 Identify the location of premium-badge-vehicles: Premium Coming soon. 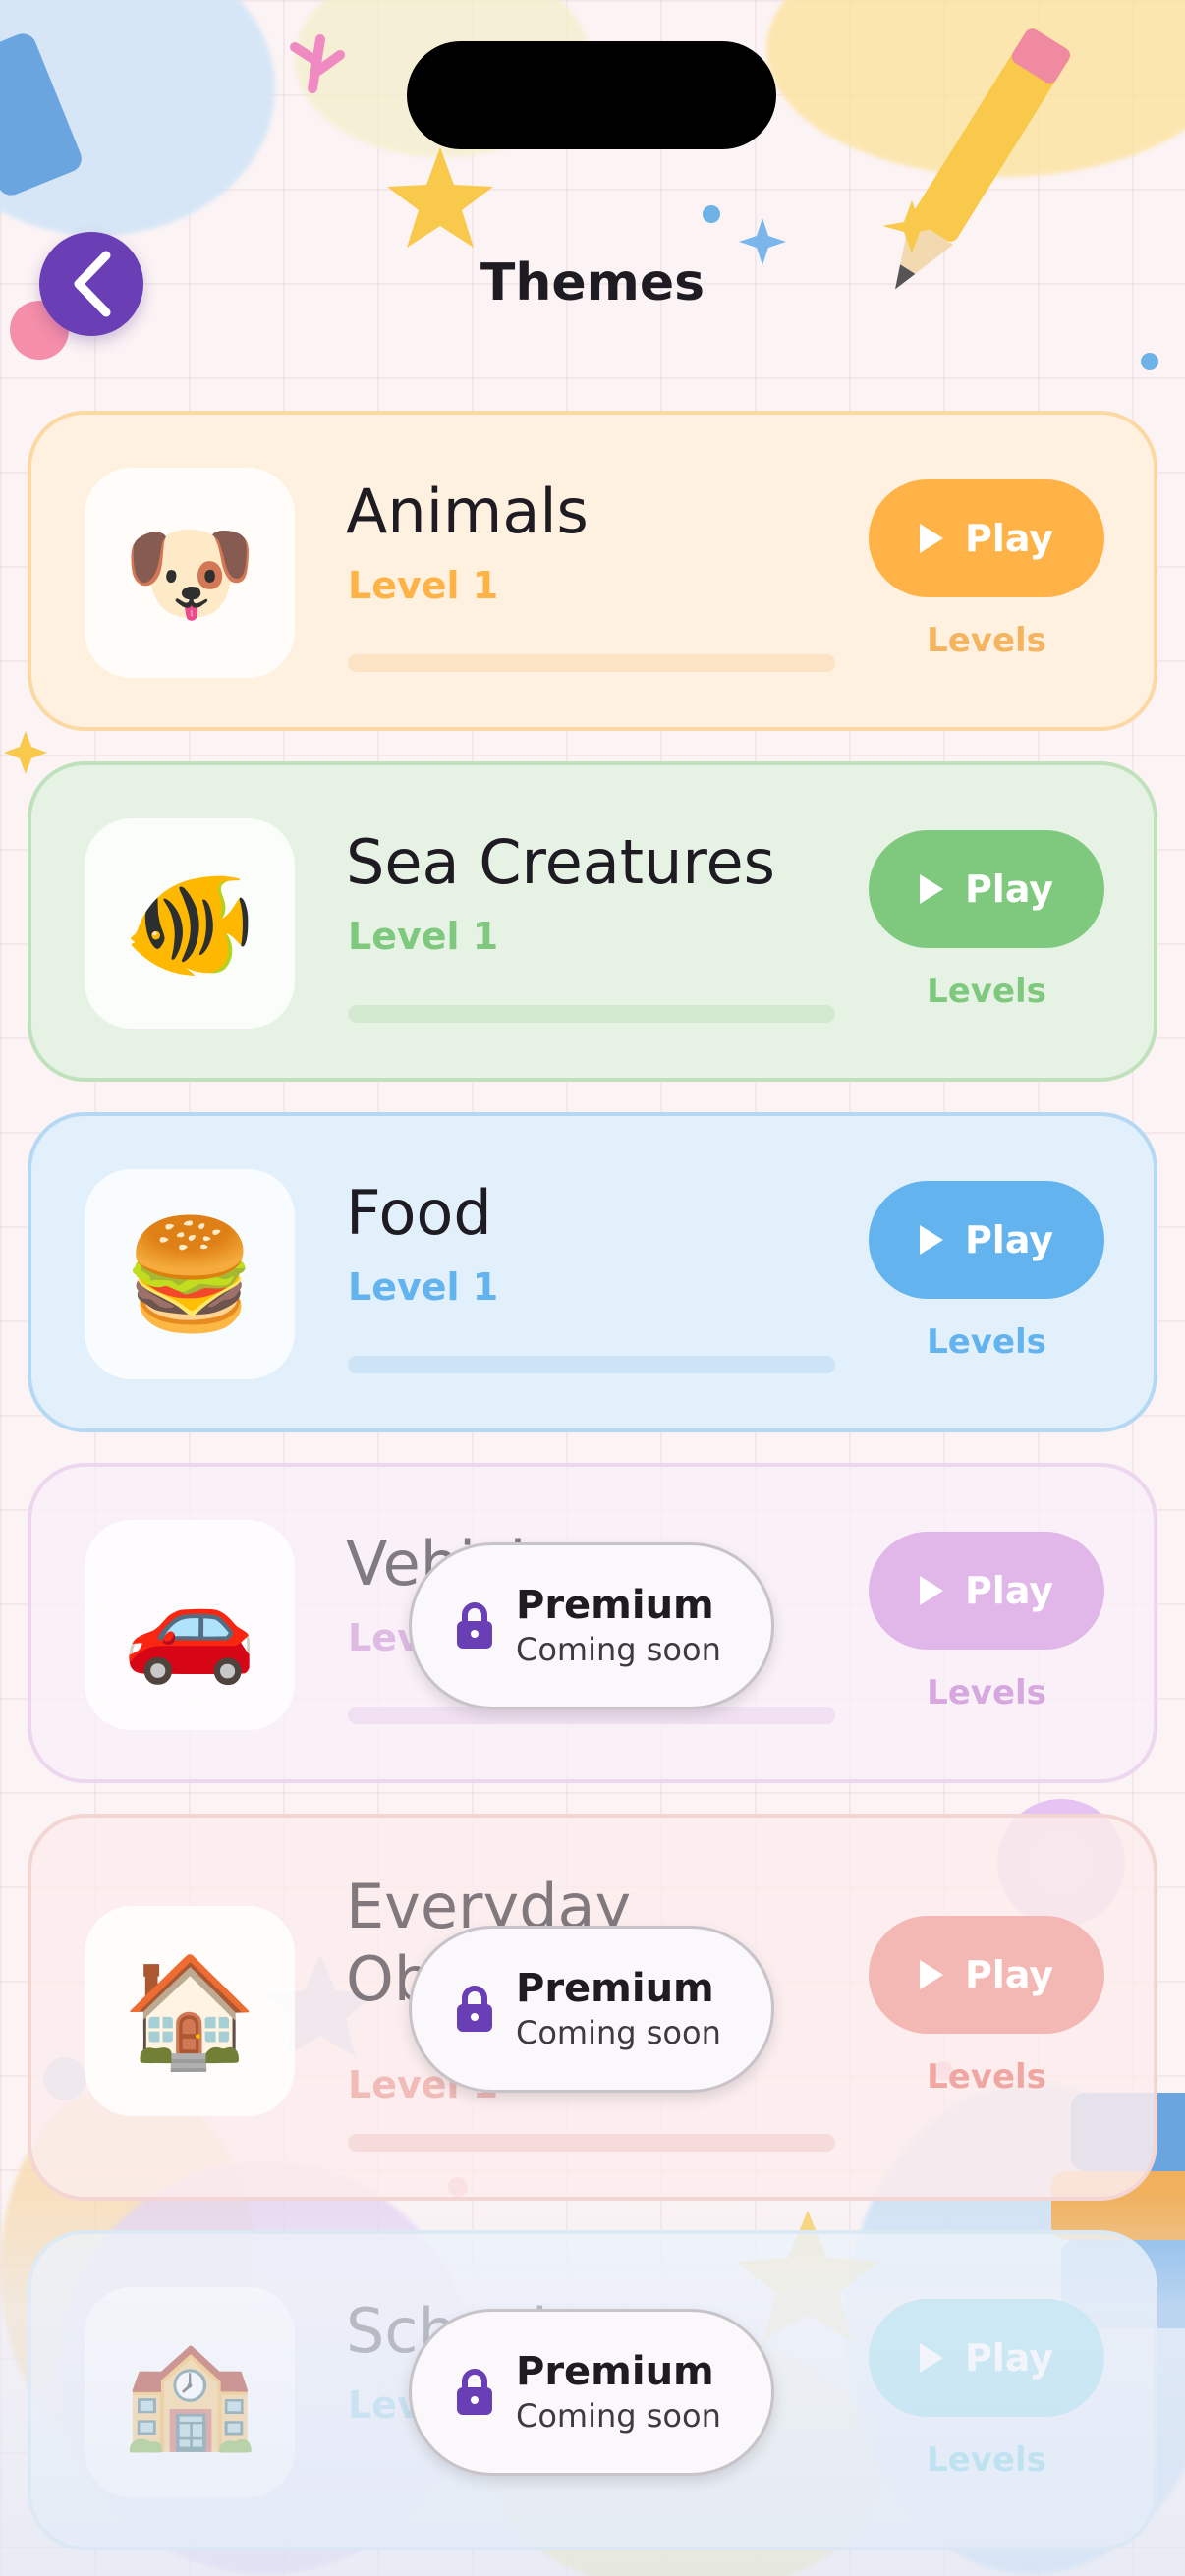
(592, 1625).